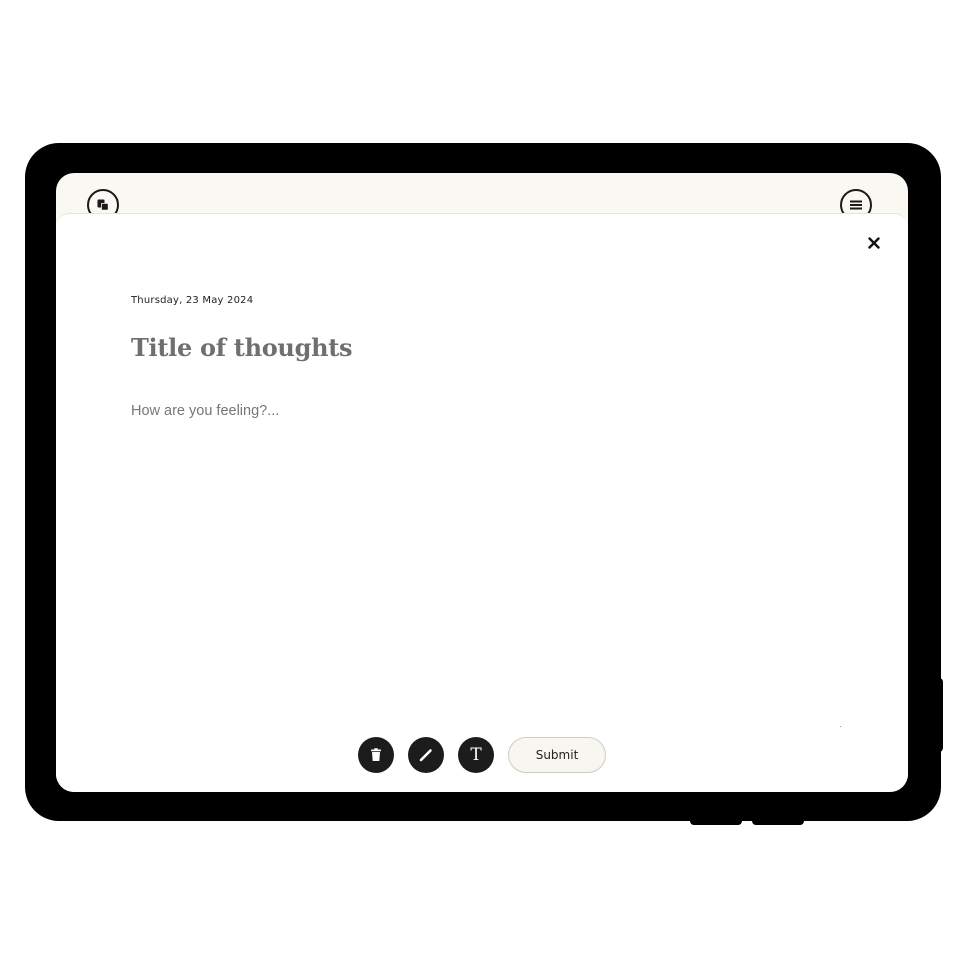  What do you see at coordinates (192, 300) in the screenshot?
I see `entry-date: Thursday, 23 May 2024` at bounding box center [192, 300].